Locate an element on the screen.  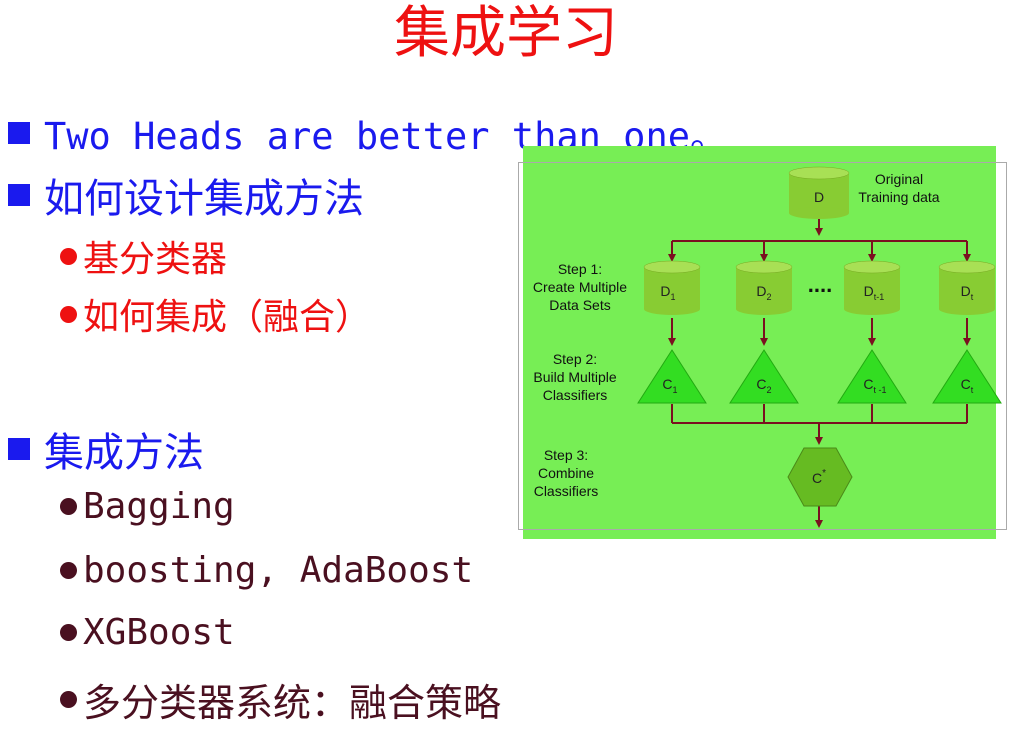
dataset-2-label: D is located at coordinates (761, 291).